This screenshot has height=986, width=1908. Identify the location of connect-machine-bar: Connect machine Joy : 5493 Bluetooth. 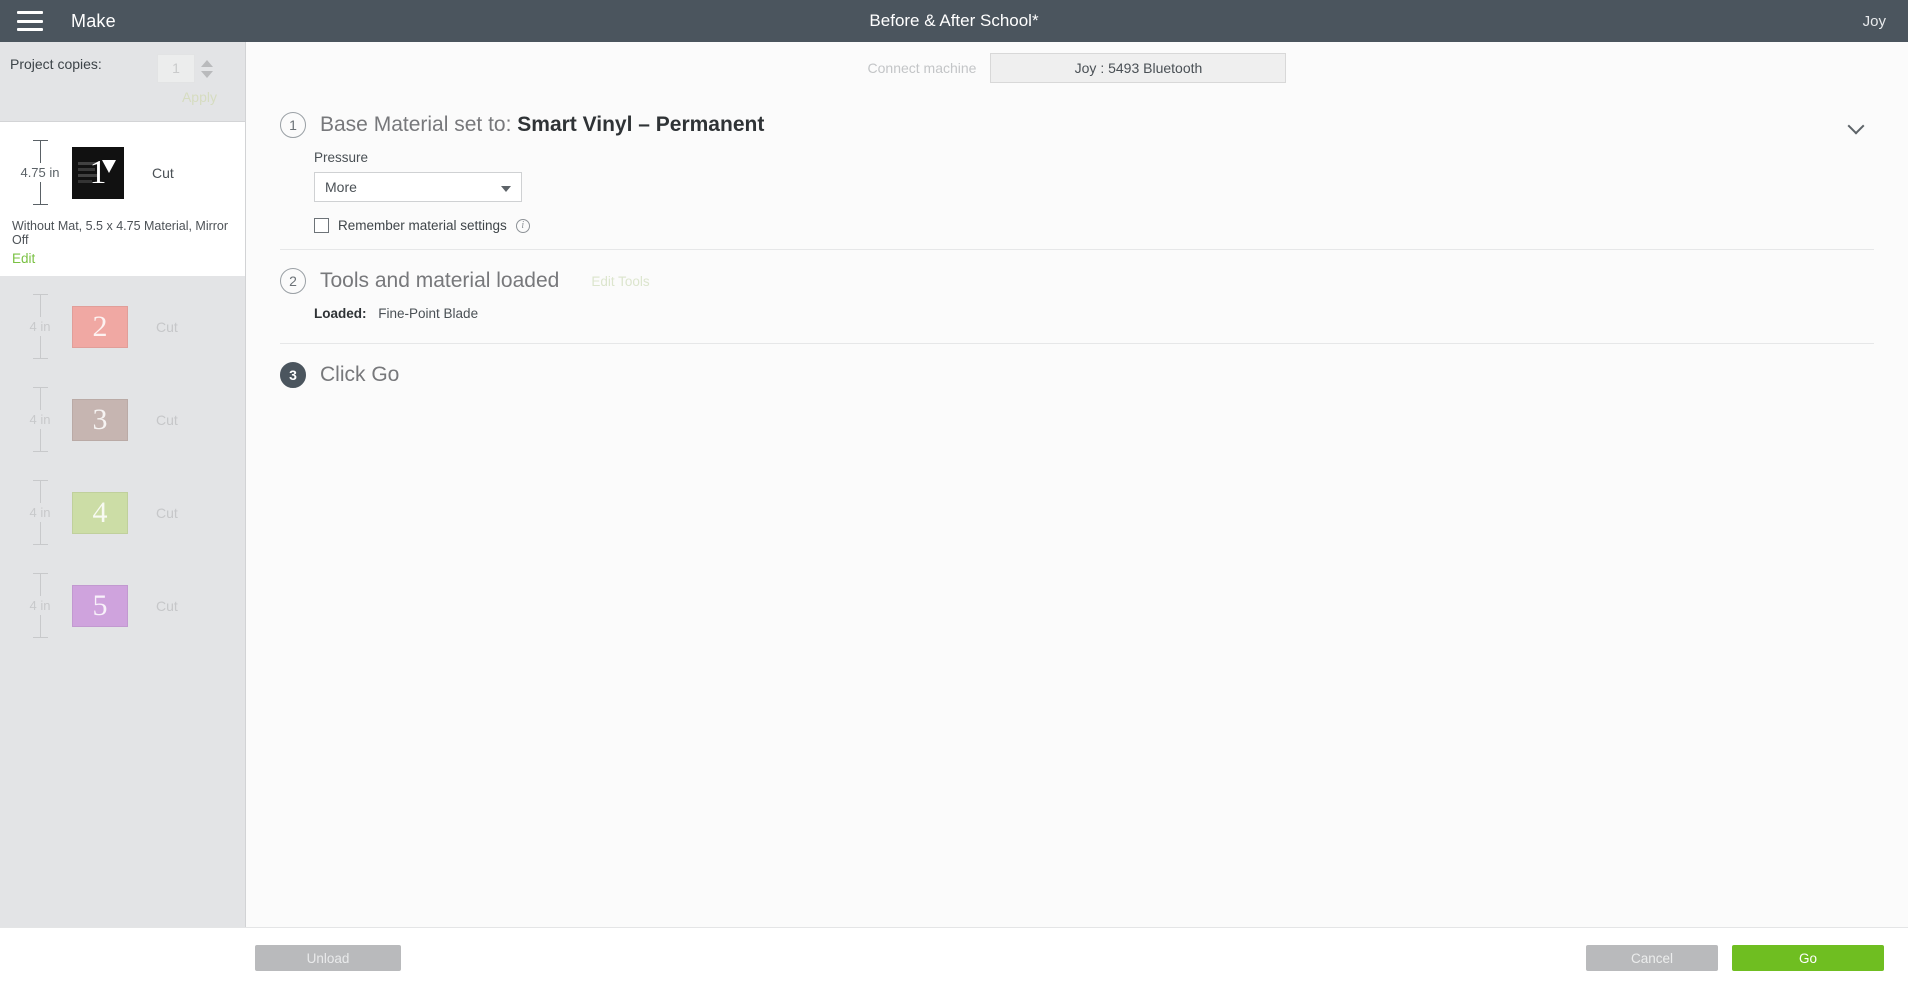
(1077, 68).